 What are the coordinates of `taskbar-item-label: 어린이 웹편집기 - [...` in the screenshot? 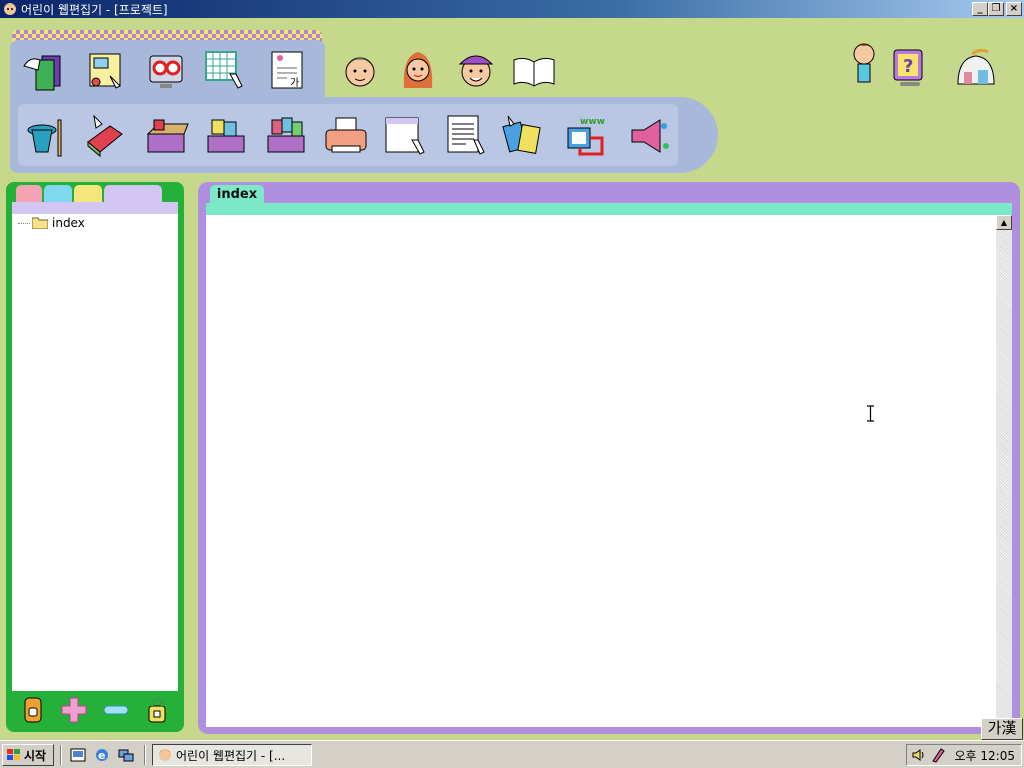 It's located at (231, 755).